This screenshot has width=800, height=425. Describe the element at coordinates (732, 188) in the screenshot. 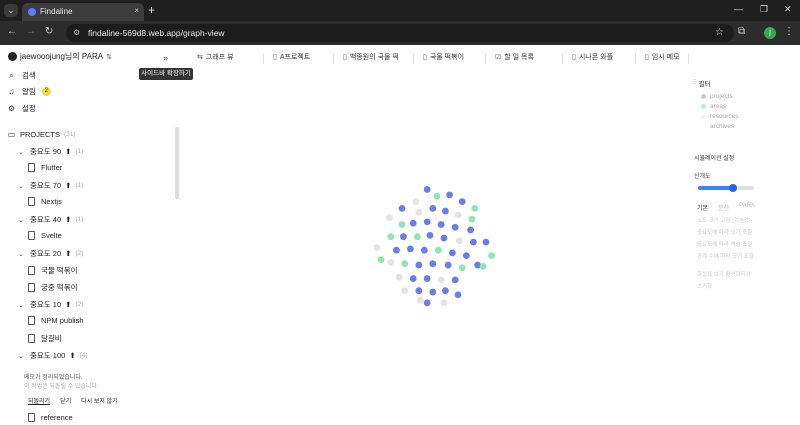

I see `spread-slider-knob` at that location.